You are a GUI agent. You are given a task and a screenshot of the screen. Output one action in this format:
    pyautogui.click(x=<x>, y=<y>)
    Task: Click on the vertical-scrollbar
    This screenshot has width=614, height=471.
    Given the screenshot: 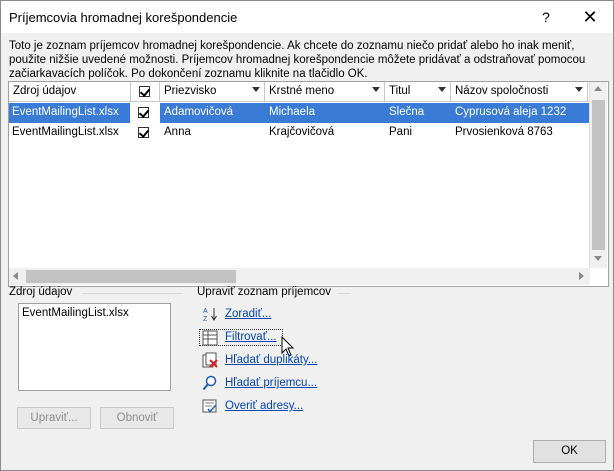 What is the action you would take?
    pyautogui.click(x=598, y=175)
    